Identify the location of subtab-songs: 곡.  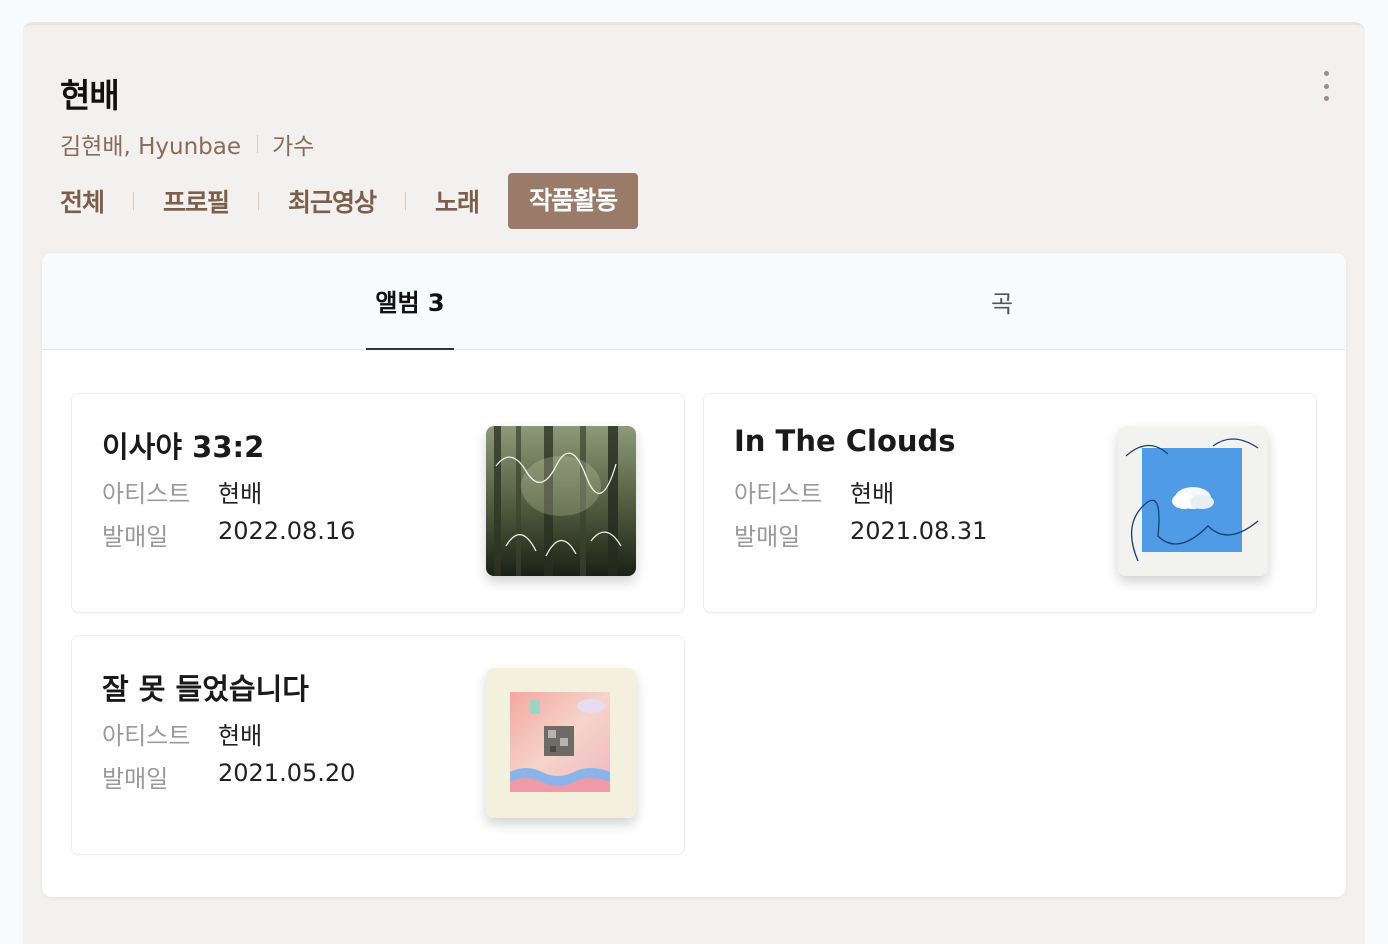
(1002, 301).